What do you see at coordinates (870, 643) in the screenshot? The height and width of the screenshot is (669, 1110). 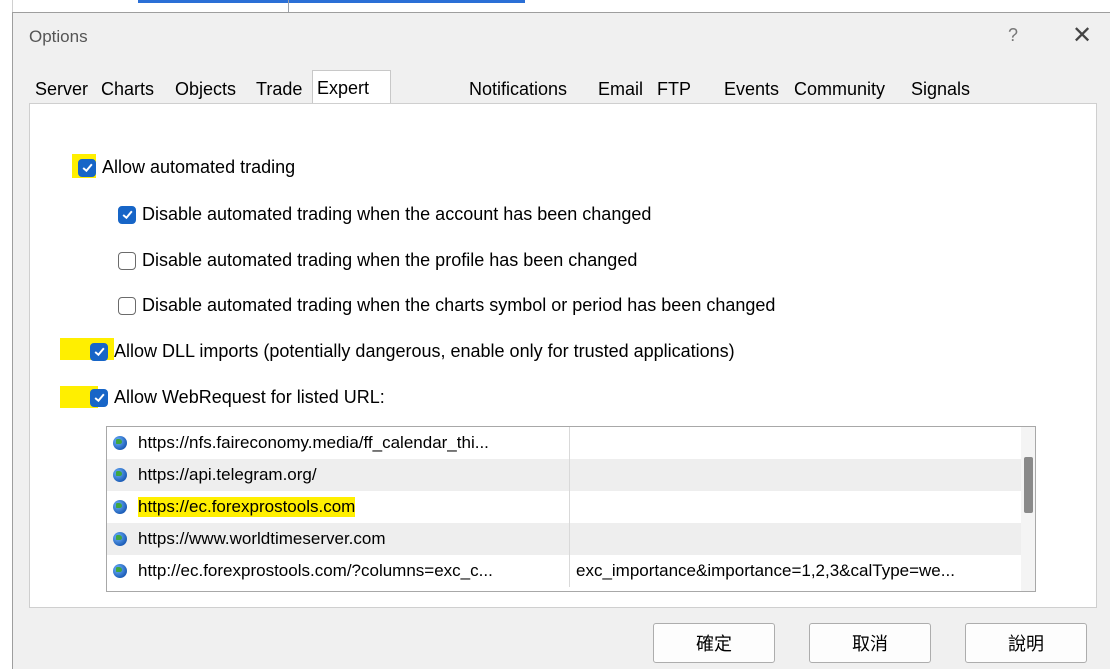 I see `cancel-button: 取消` at bounding box center [870, 643].